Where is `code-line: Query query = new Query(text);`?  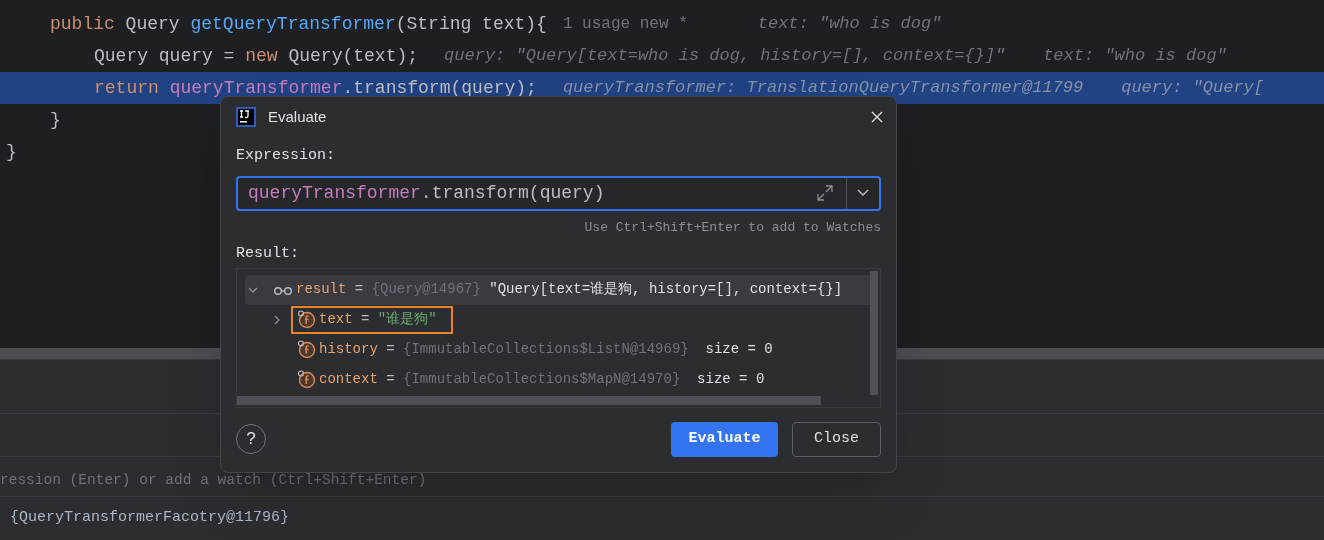 code-line: Query query = new Query(text); is located at coordinates (256, 56).